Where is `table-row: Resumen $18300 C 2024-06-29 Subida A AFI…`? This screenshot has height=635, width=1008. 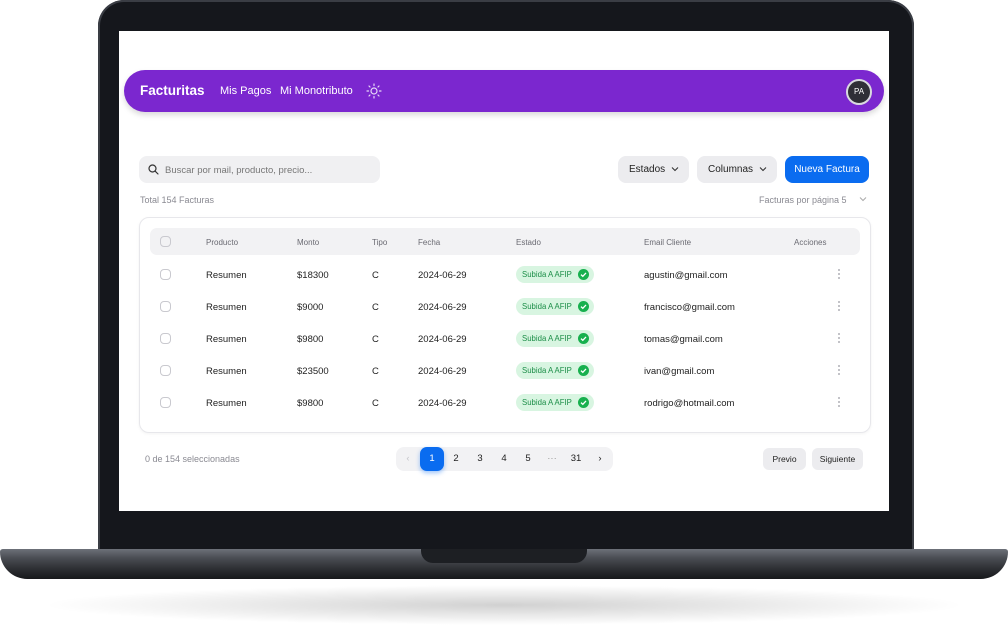 table-row: Resumen $18300 C 2024-06-29 Subida A AFI… is located at coordinates (505, 274).